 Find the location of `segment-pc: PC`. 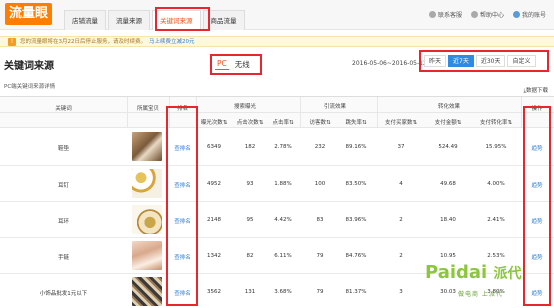

segment-pc: PC is located at coordinates (222, 64).